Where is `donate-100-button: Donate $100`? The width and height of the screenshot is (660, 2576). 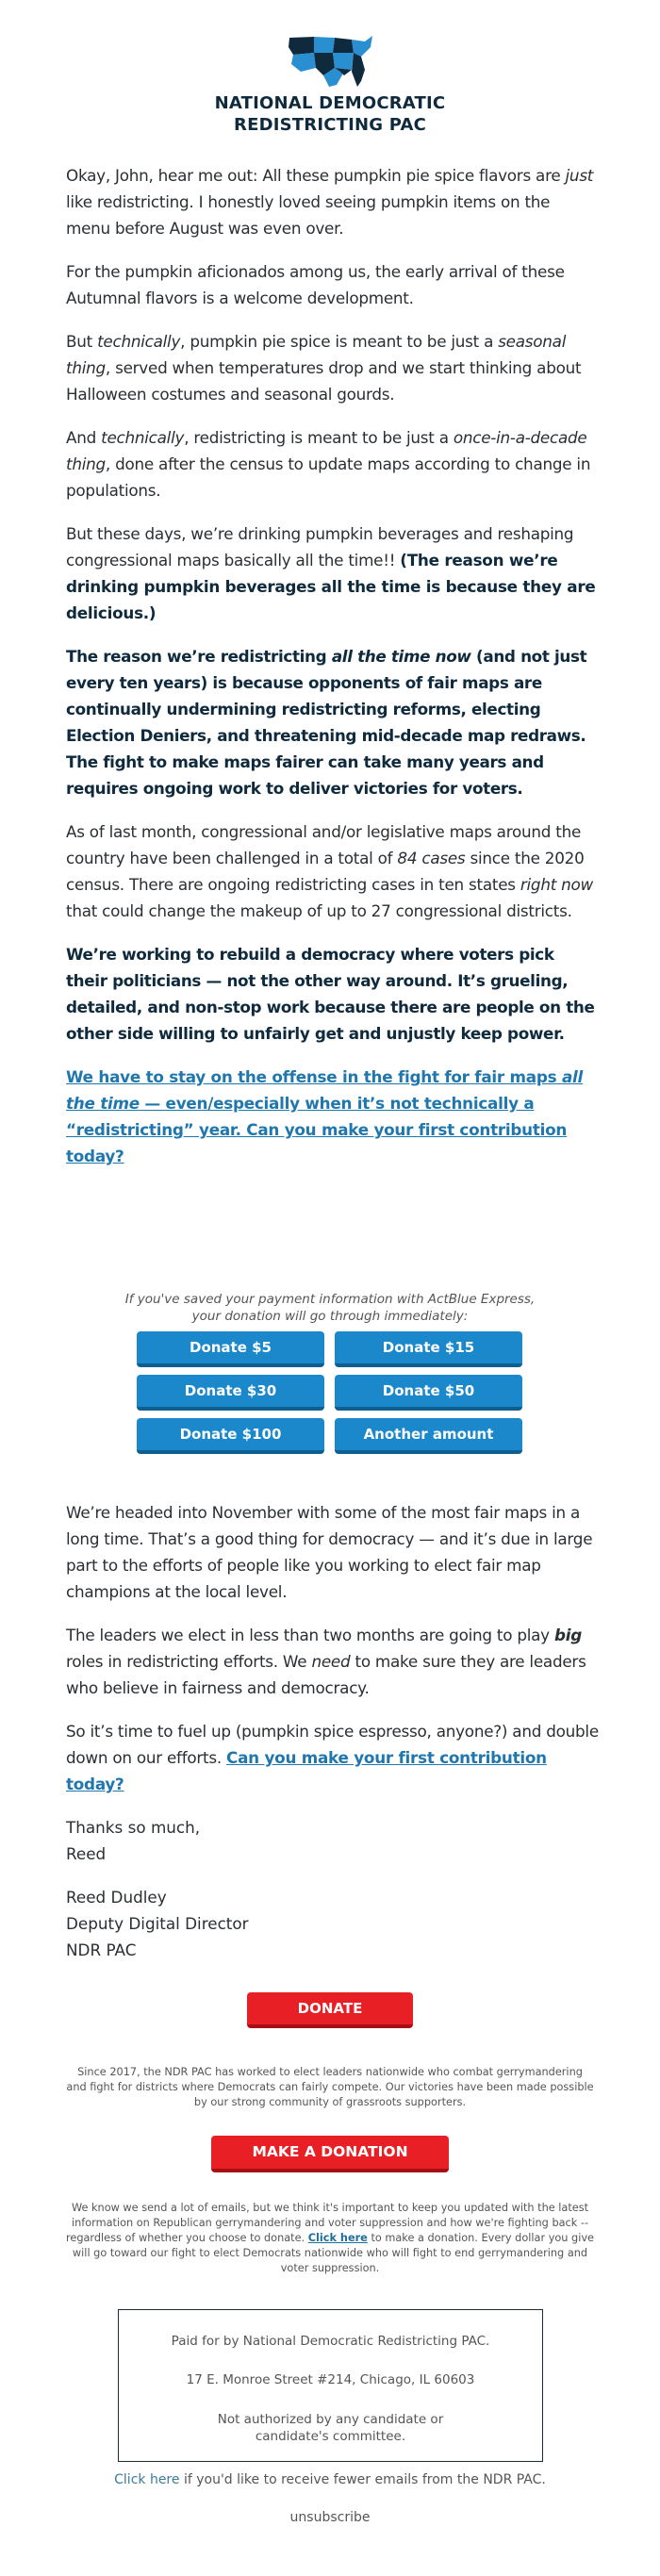 donate-100-button: Donate $100 is located at coordinates (230, 1436).